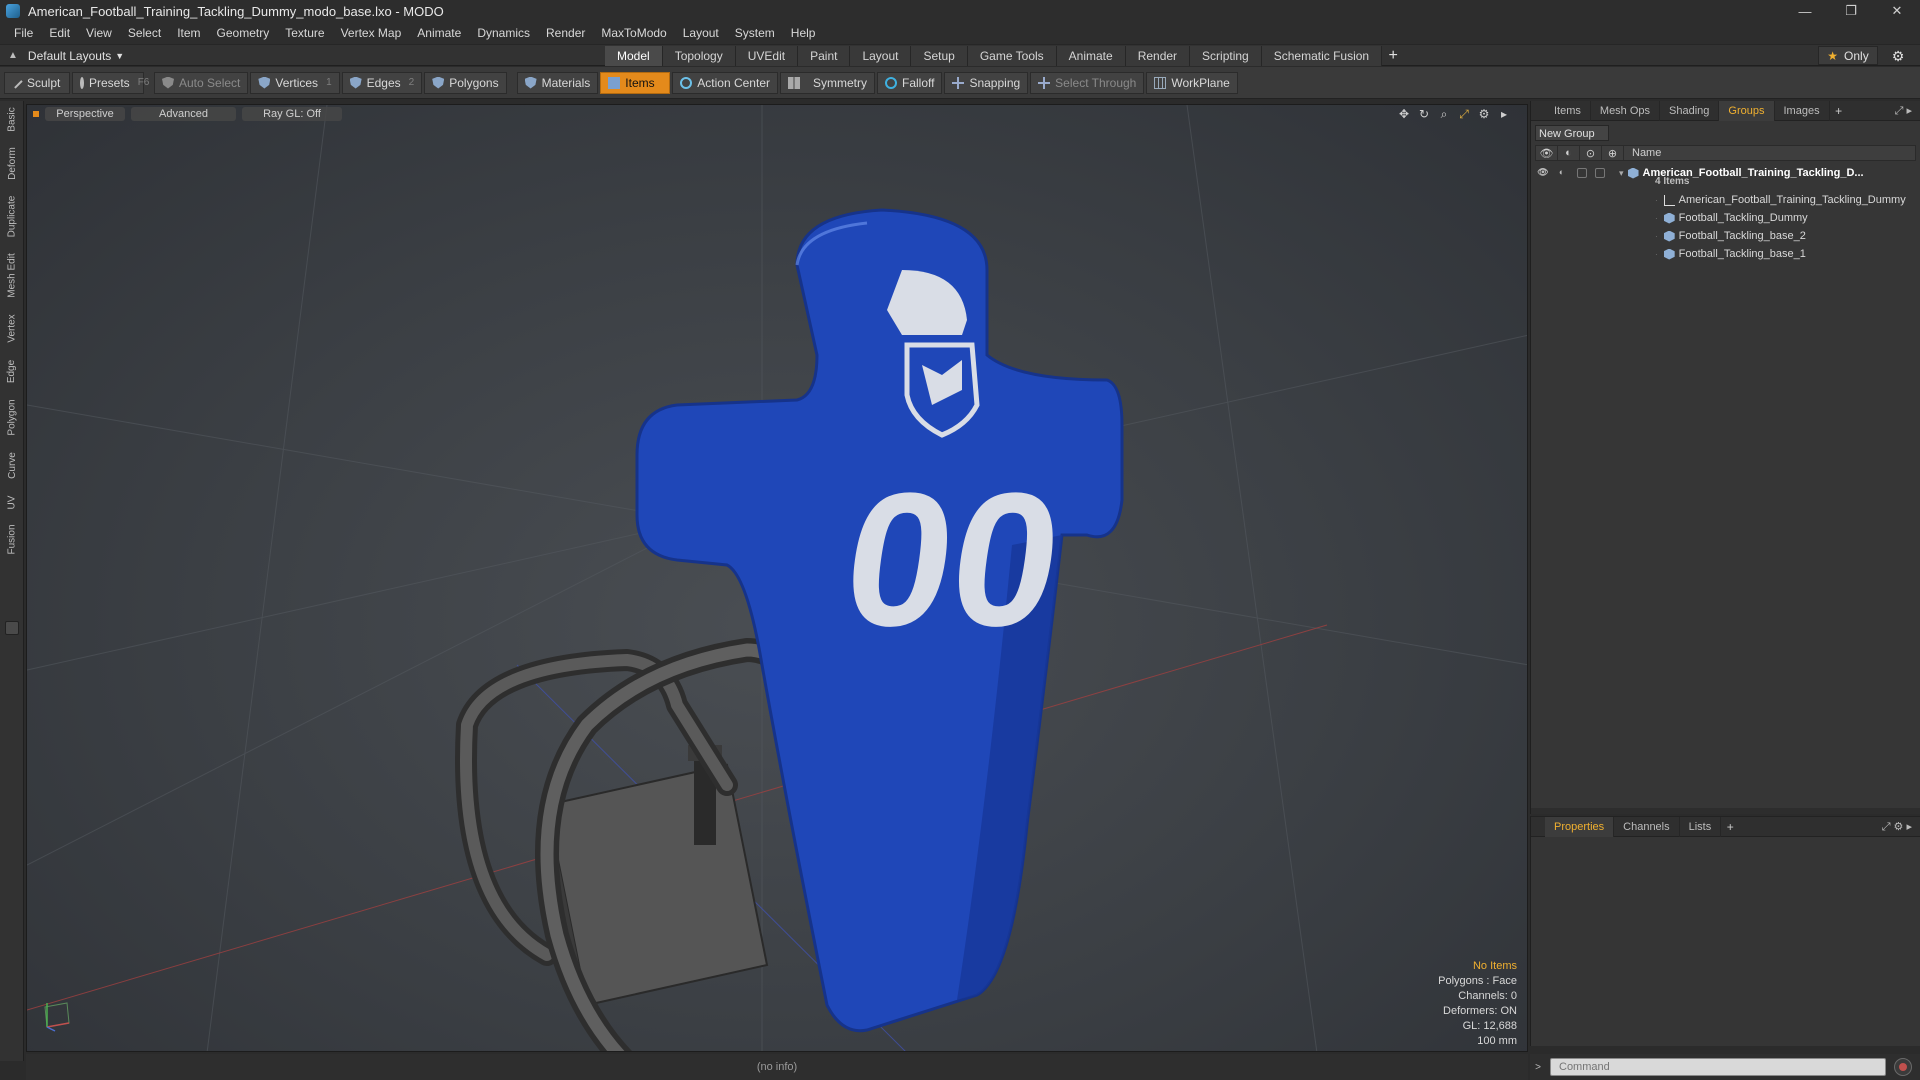 Image resolution: width=1920 pixels, height=1080 pixels. Describe the element at coordinates (1582, 173) in the screenshot. I see `lock-toggle` at that location.